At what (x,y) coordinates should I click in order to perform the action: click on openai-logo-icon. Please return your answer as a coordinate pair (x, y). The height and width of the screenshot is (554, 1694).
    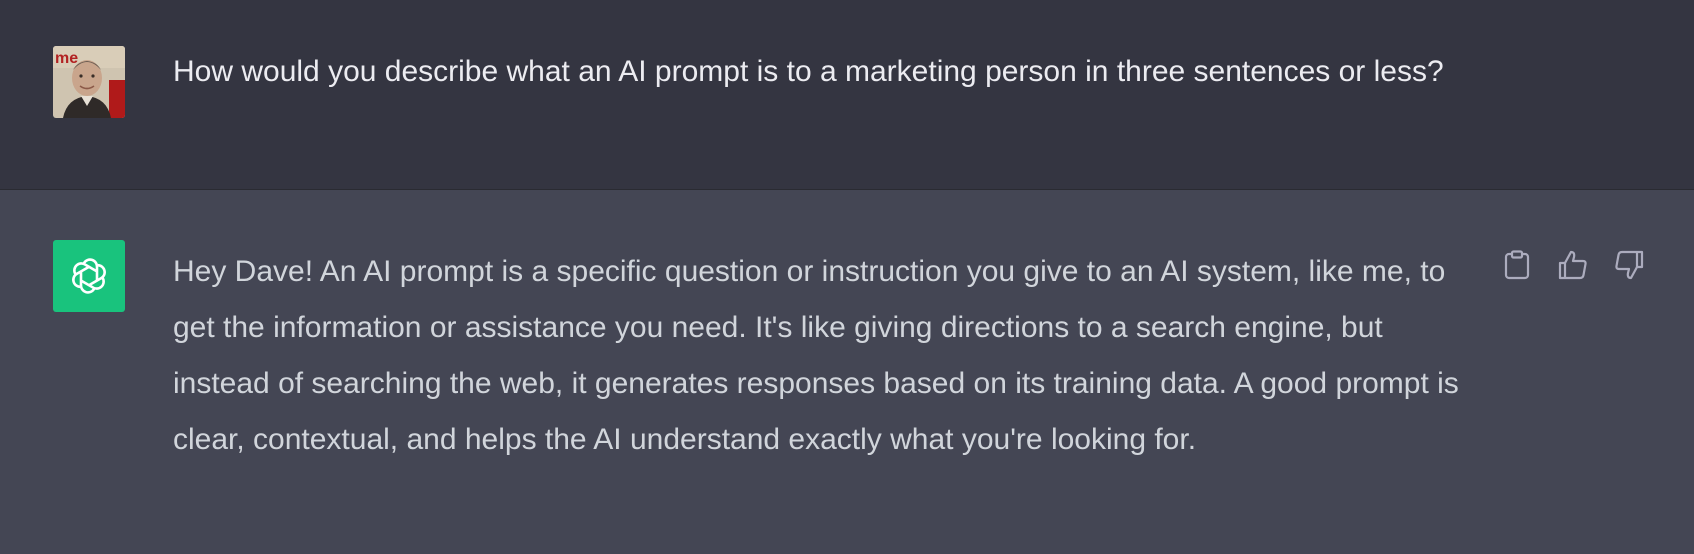
    Looking at the image, I should click on (89, 276).